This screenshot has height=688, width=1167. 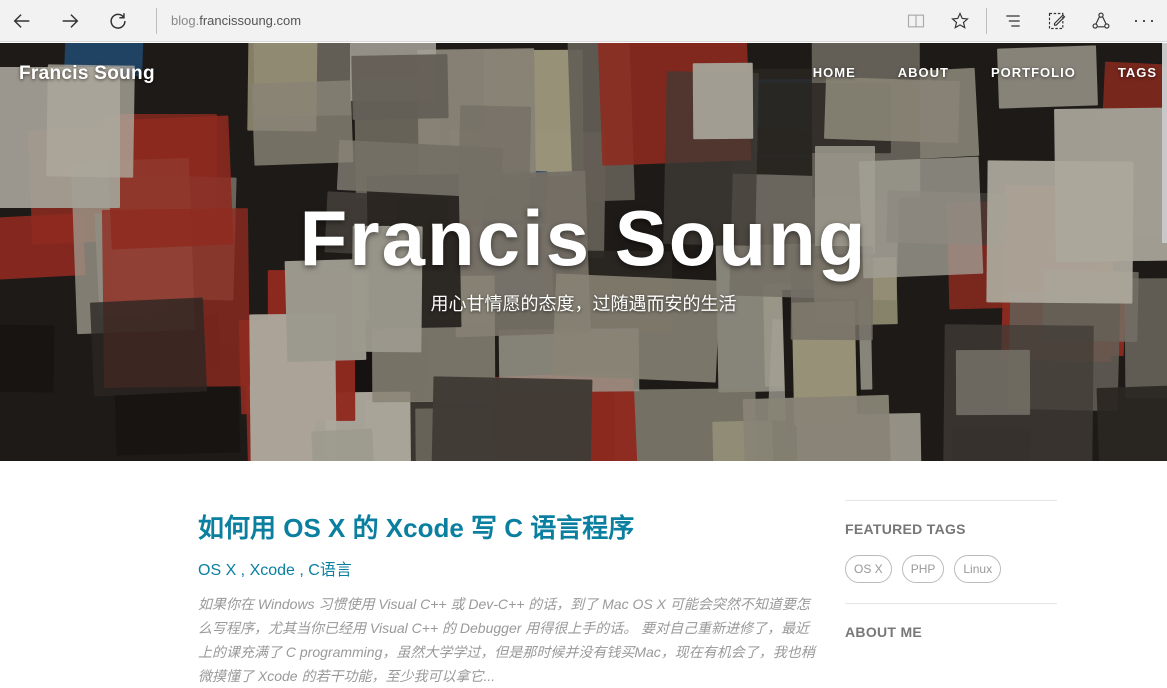 What do you see at coordinates (532, 21) in the screenshot?
I see `address-bar: blog.francissoung.com` at bounding box center [532, 21].